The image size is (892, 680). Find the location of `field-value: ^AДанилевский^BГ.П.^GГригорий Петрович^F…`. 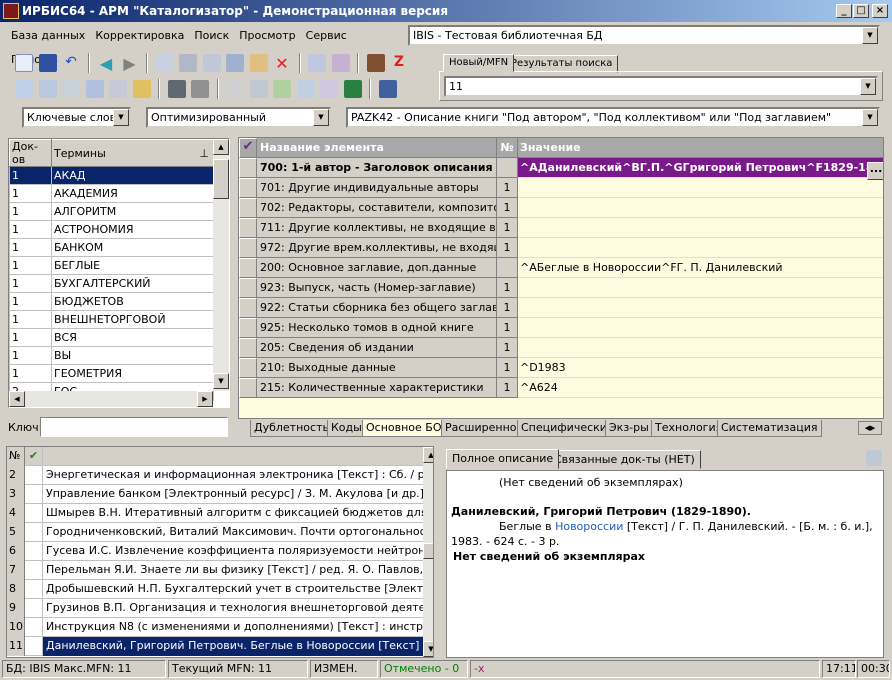

field-value: ^AДанилевский^BГ.П.^GГригорий Петрович^F… is located at coordinates (700, 168).